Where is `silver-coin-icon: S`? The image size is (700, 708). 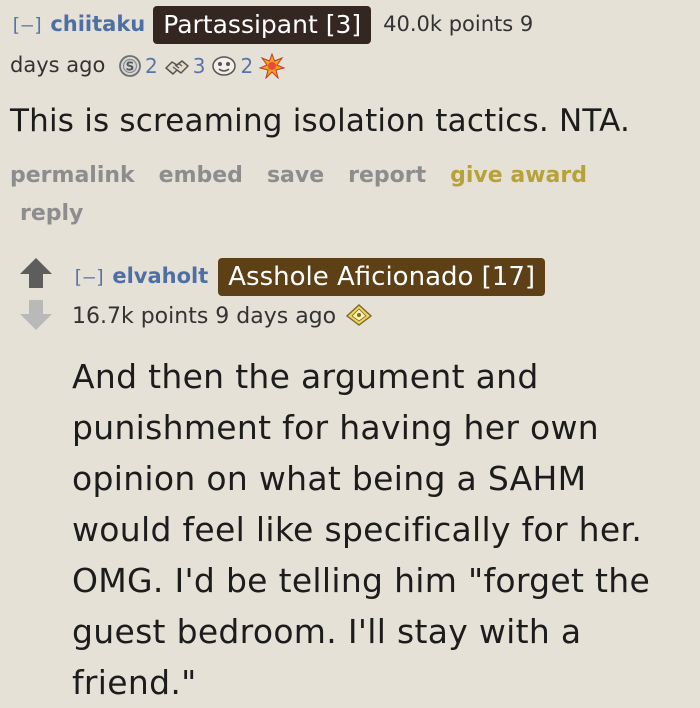 silver-coin-icon: S is located at coordinates (130, 66).